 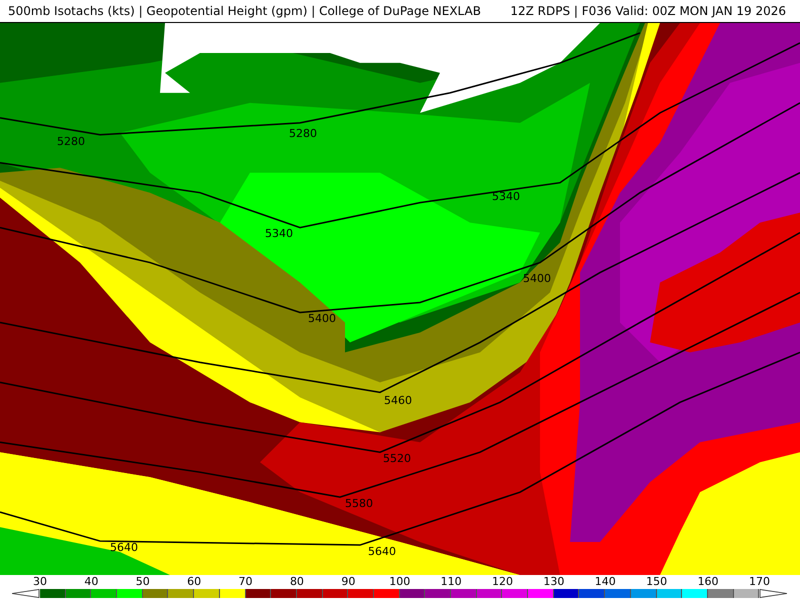 What do you see at coordinates (26, 593) in the screenshot?
I see `left-arrow-icon` at bounding box center [26, 593].